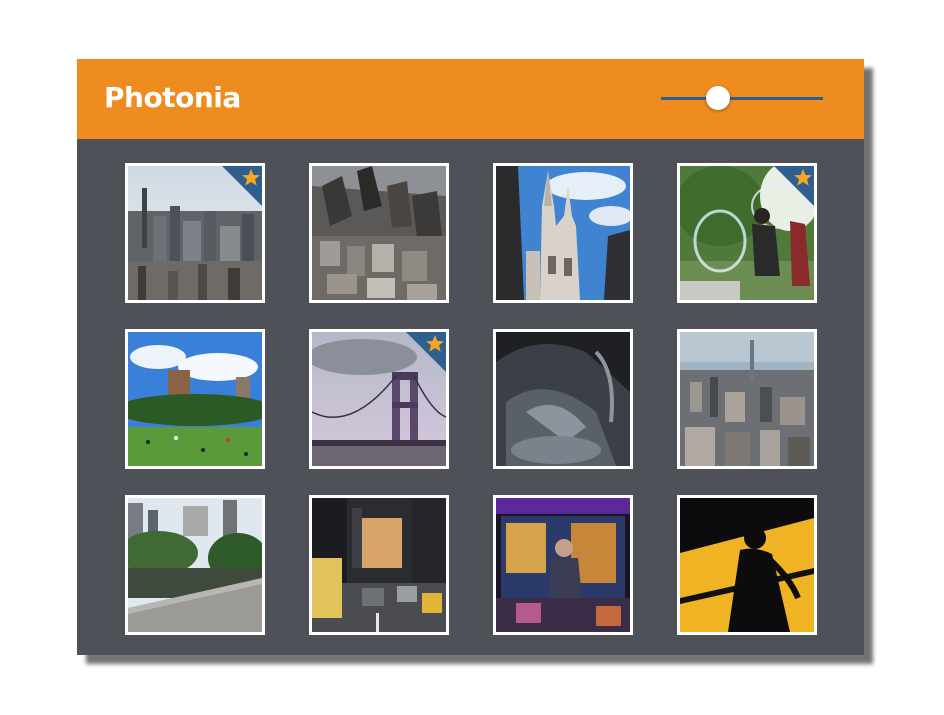 The image size is (944, 715). I want to click on slider-thumb, so click(717, 98).